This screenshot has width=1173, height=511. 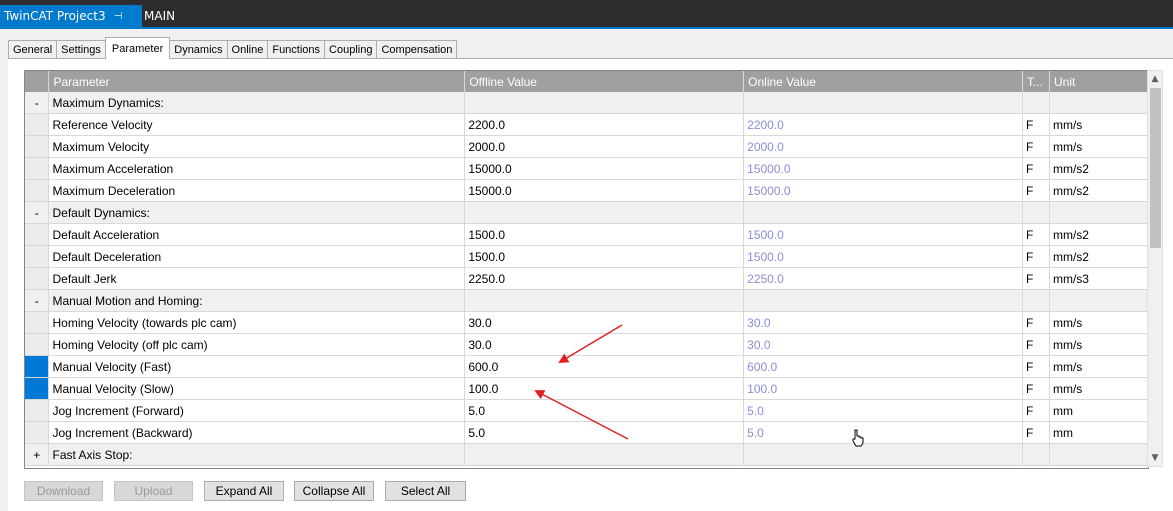 I want to click on table-row: Reference Velocity 2200.0 2200.0 Fmm/s, so click(x=586, y=124).